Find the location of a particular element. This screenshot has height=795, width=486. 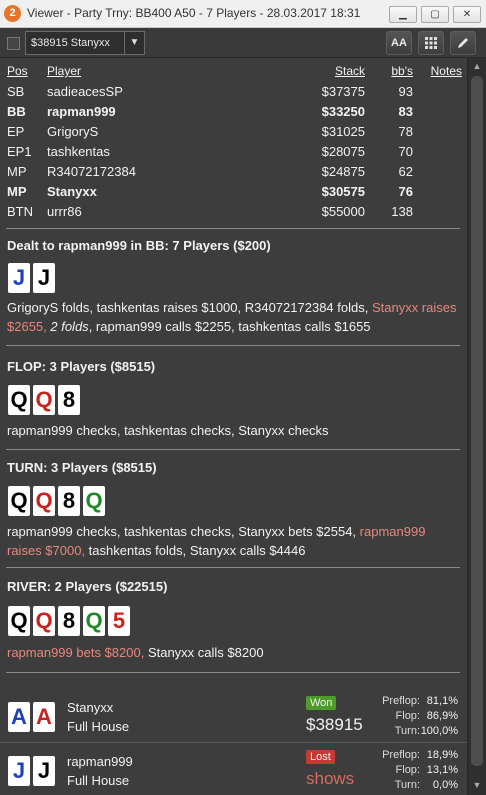

scroll-thumb is located at coordinates (477, 421).